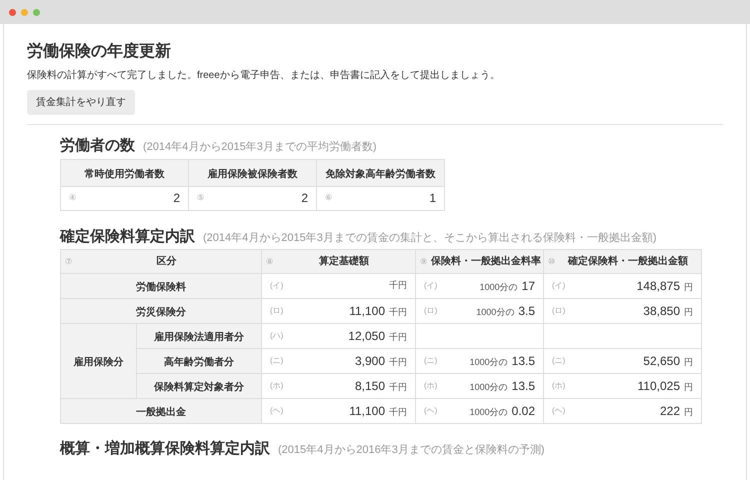  Describe the element at coordinates (253, 174) in the screenshot. I see `column-header: 雇用保険被保険者数` at that location.